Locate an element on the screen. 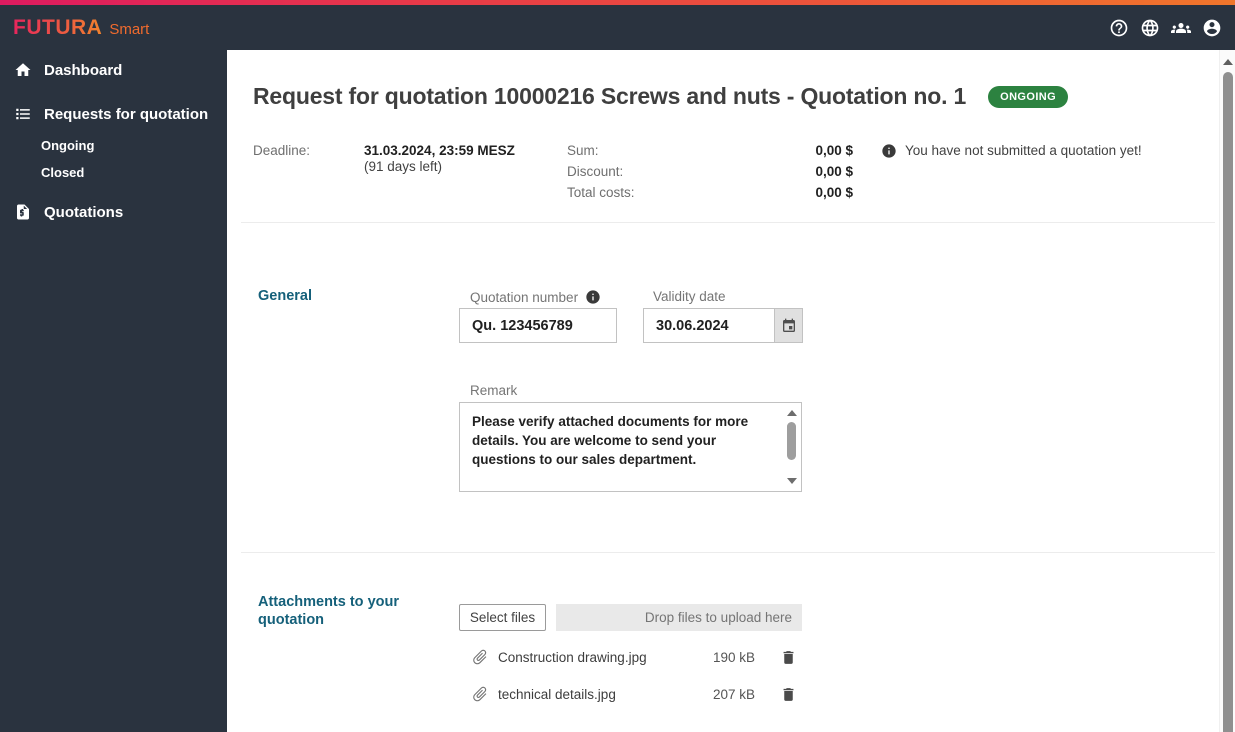 Image resolution: width=1235 pixels, height=732 pixels. upload-controls: Select files Drop files to upload here is located at coordinates (630, 617).